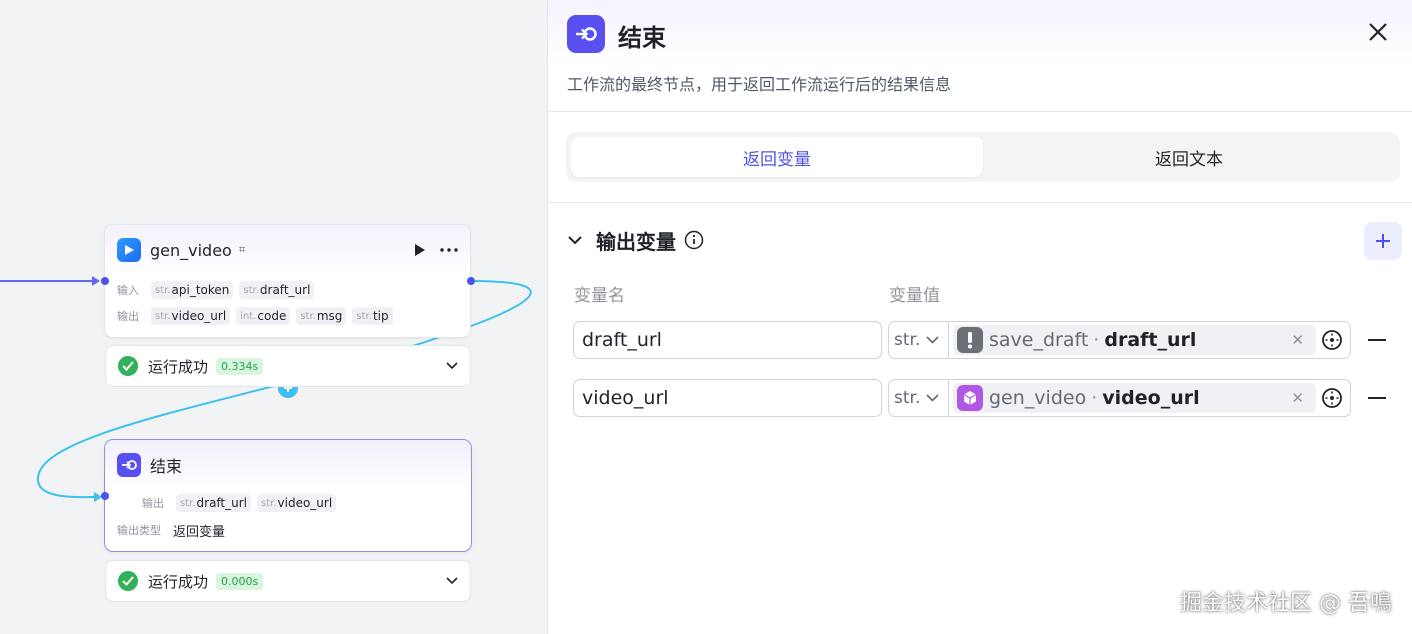 The image size is (1412, 634). Describe the element at coordinates (166, 466) in the screenshot. I see `node-title: 结束` at that location.